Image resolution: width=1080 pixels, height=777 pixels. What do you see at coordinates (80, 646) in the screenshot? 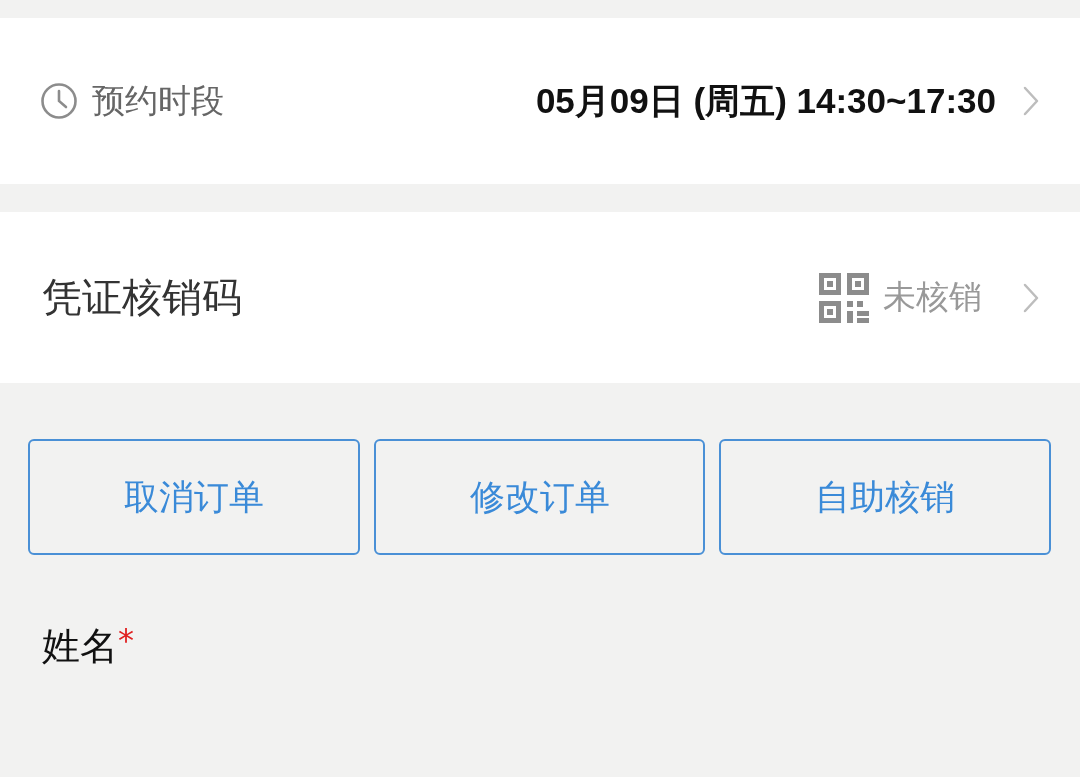
I see `field-label: 姓名` at bounding box center [80, 646].